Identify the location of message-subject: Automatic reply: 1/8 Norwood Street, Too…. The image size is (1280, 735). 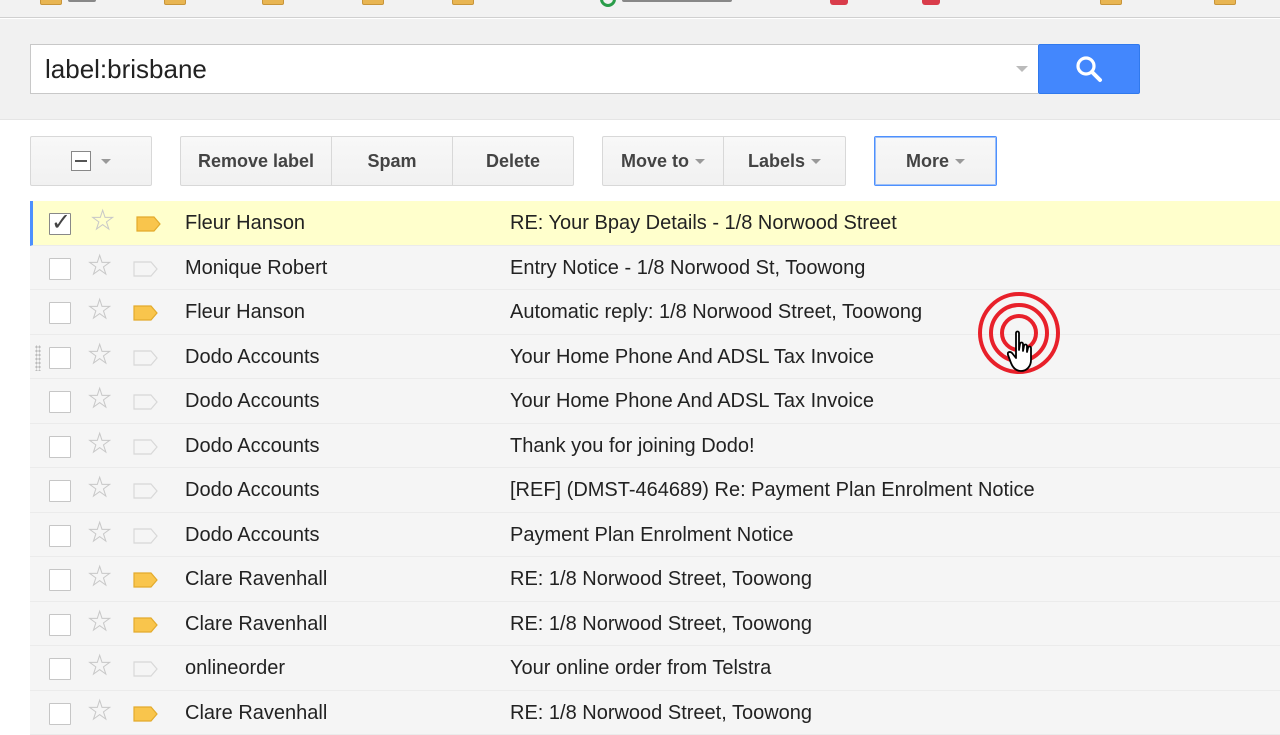
(716, 312).